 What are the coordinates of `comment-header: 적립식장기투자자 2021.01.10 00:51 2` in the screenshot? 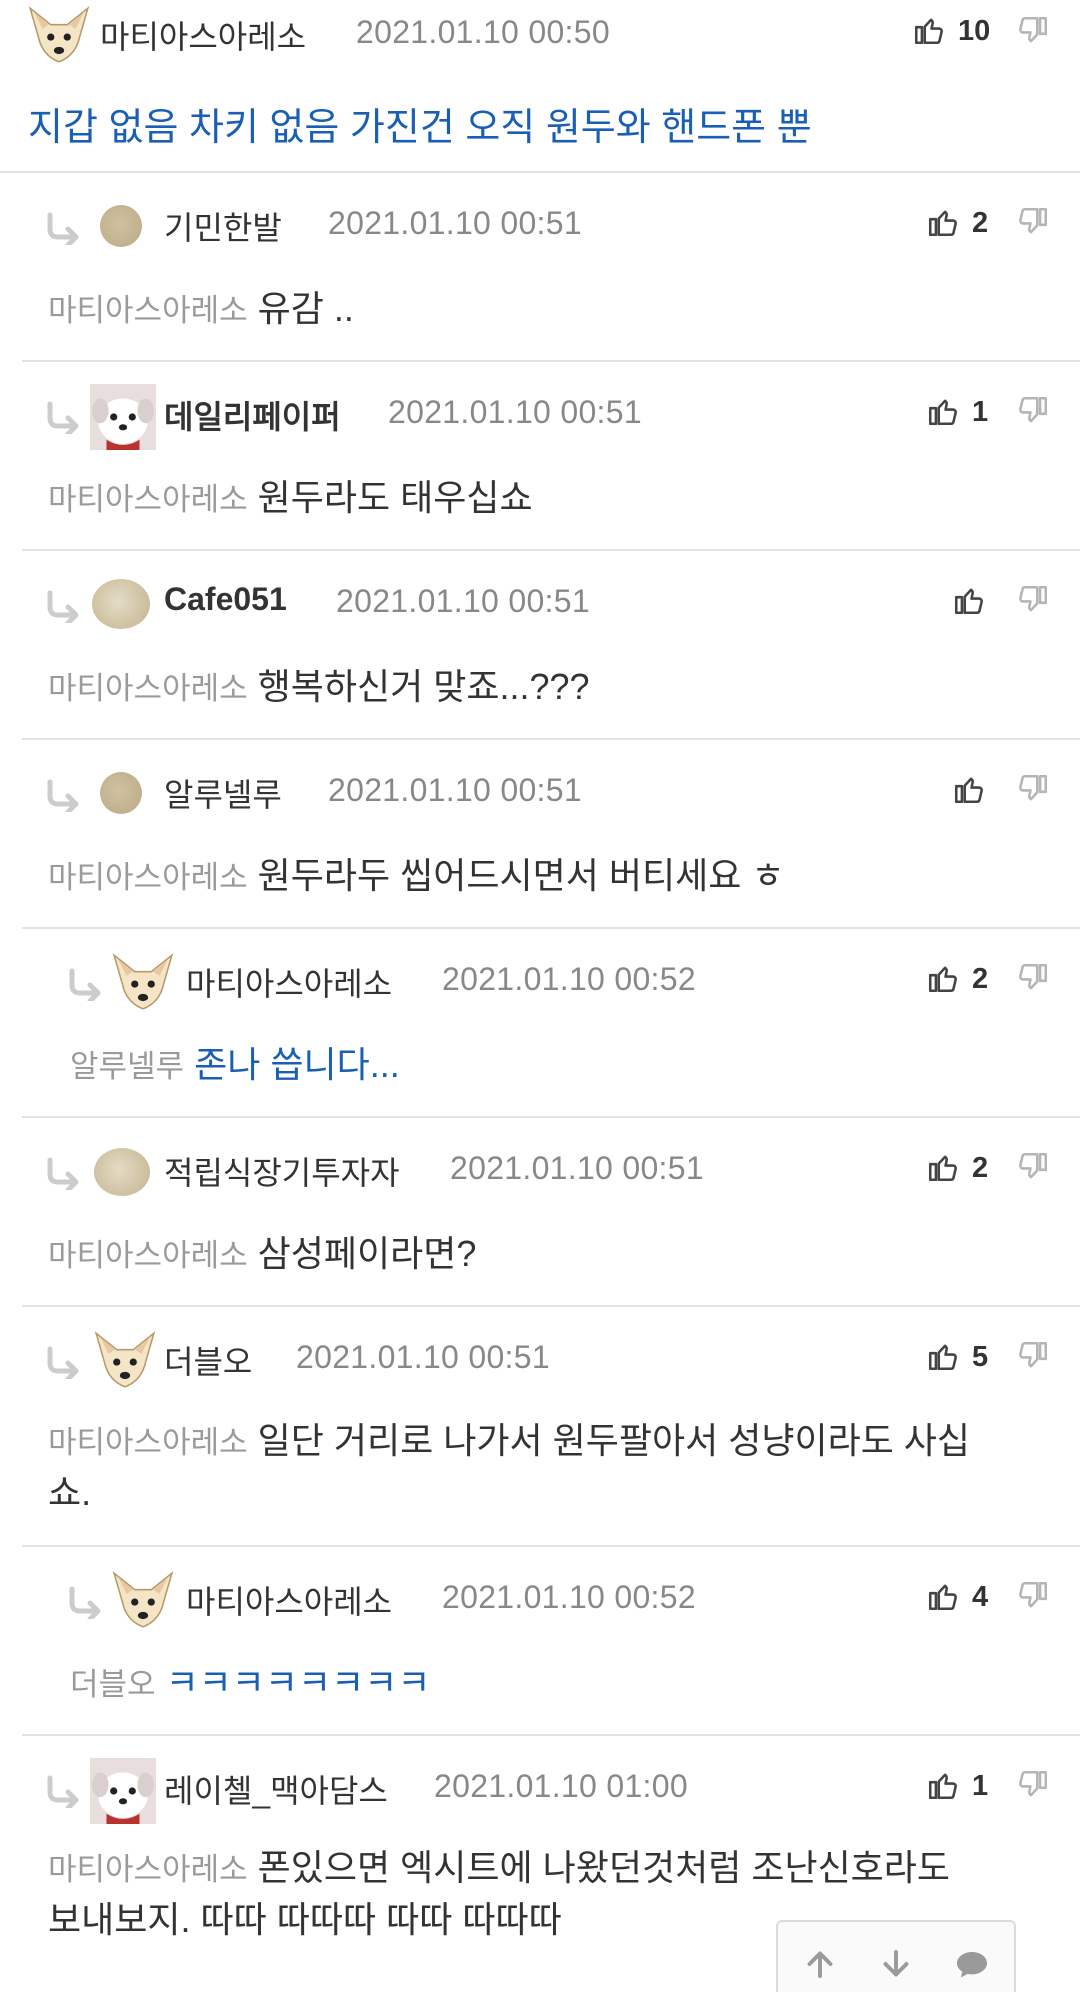 It's located at (551, 1158).